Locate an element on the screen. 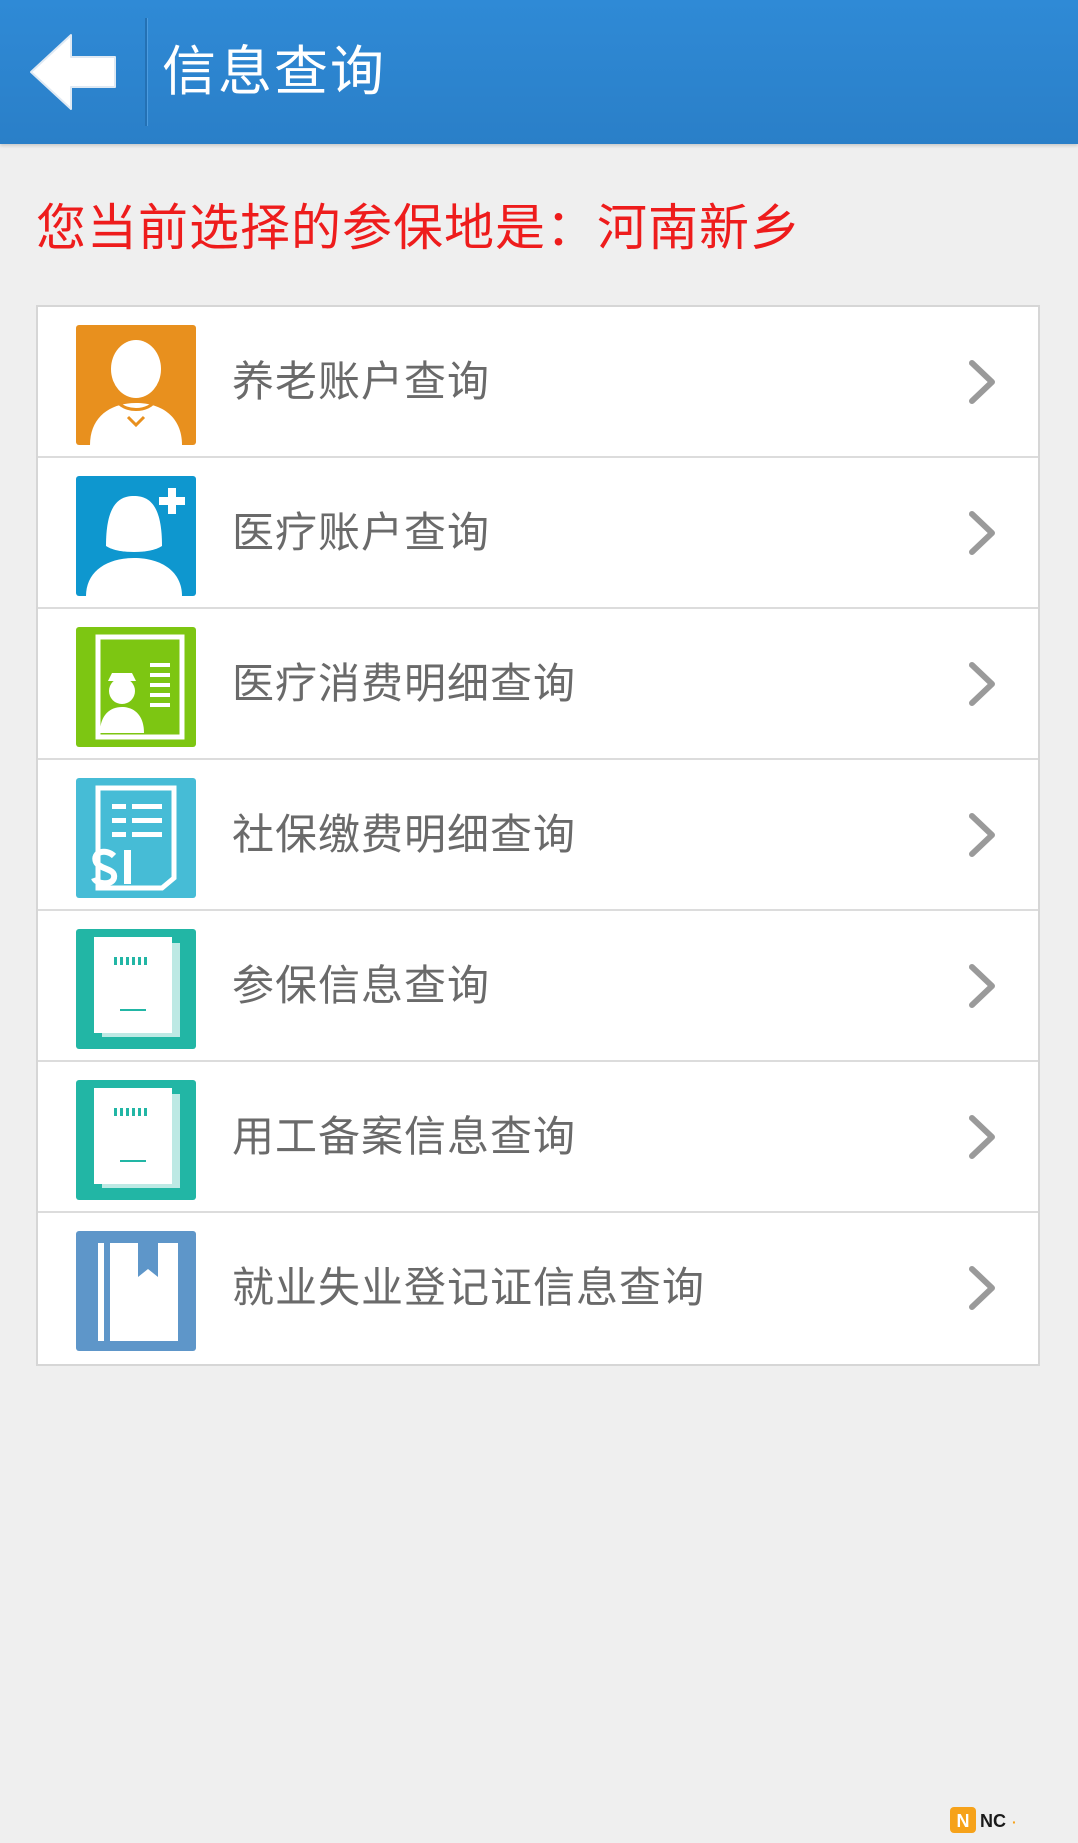 The height and width of the screenshot is (1843, 1078). back-button is located at coordinates (72, 72).